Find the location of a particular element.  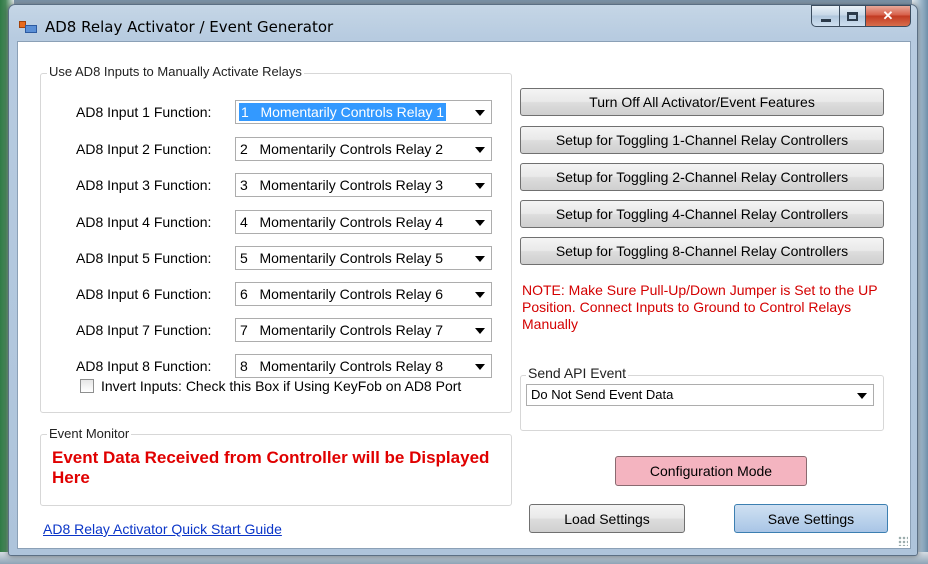

ad8-input-4-function-value: 4 Momentarily Controls Relay 4 is located at coordinates (342, 222).